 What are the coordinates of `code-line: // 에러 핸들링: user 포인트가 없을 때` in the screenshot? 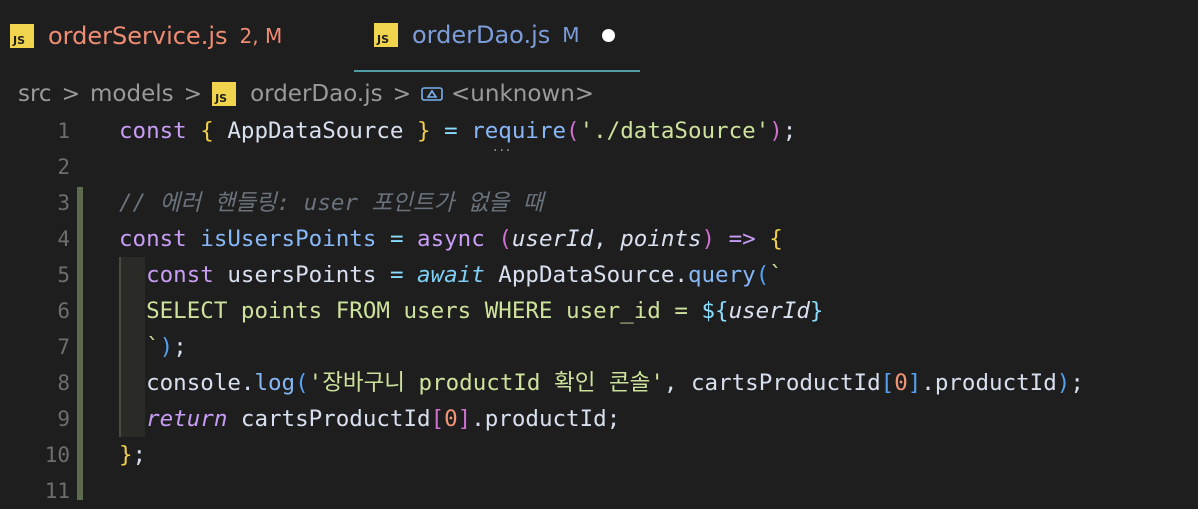 It's located at (331, 203).